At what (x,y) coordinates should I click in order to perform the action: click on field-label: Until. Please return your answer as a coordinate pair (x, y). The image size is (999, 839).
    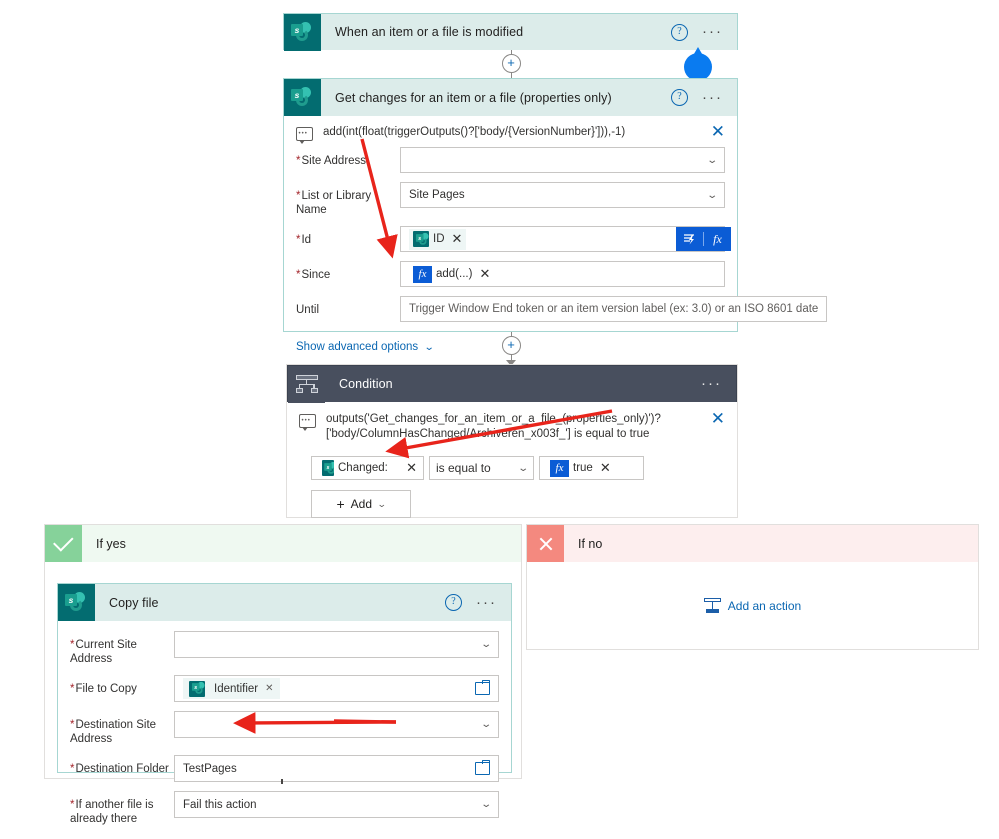
    Looking at the image, I should click on (308, 310).